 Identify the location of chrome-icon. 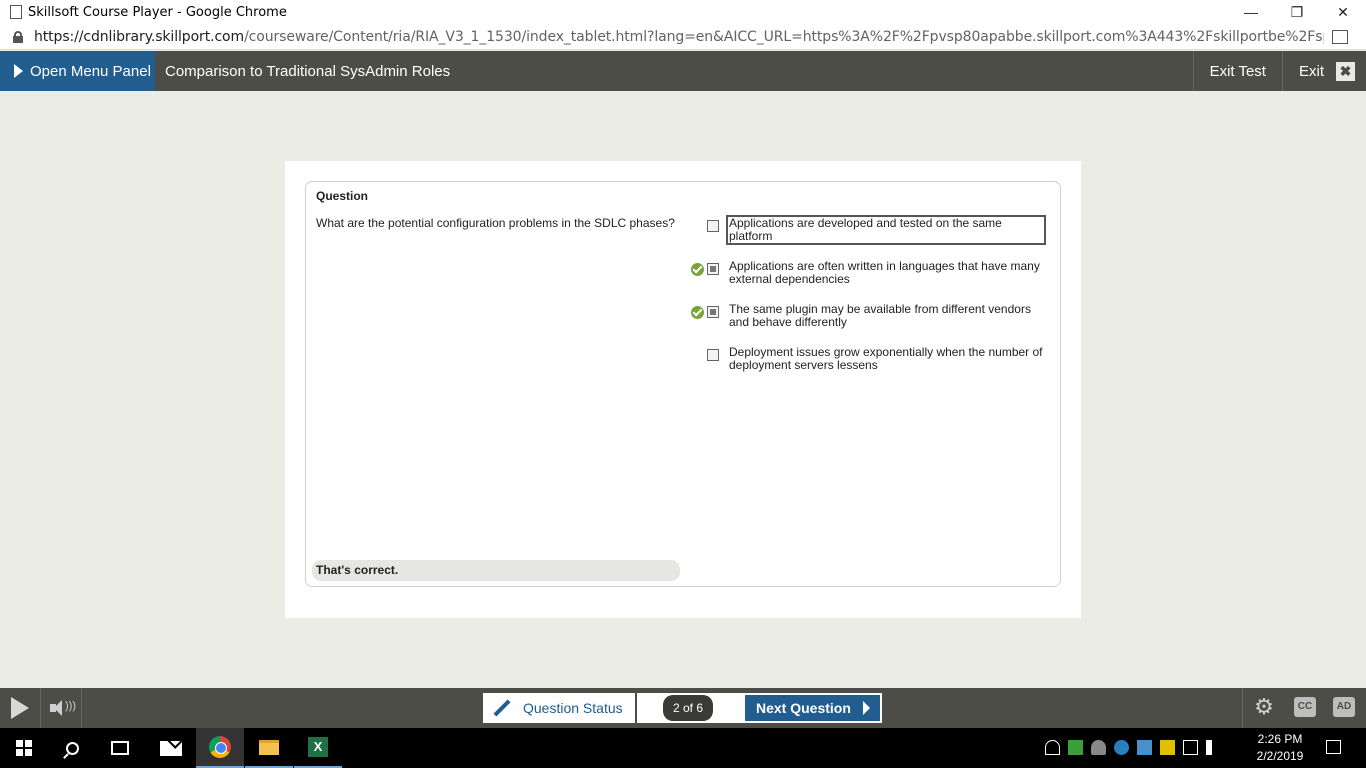
(220, 747).